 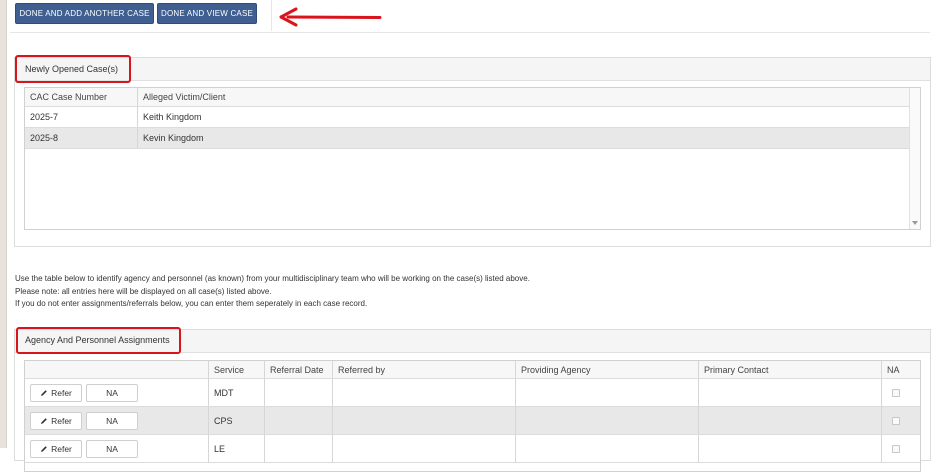 I want to click on toolbar-bottom-divider, so click(x=470, y=32).